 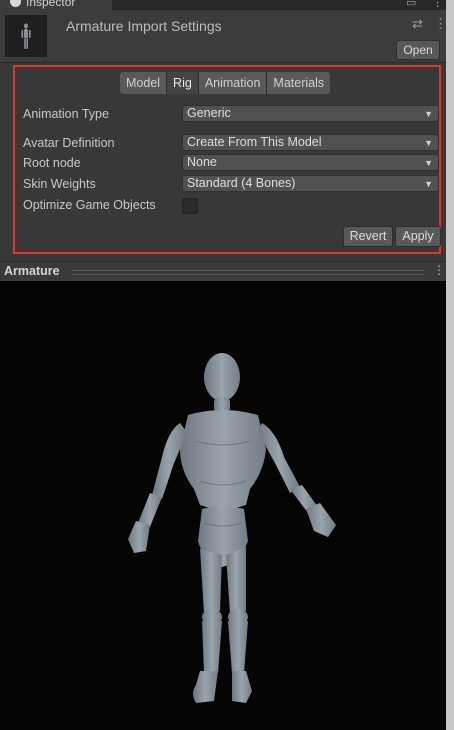 What do you see at coordinates (190, 206) in the screenshot?
I see `optimize-game-objects-checkbox` at bounding box center [190, 206].